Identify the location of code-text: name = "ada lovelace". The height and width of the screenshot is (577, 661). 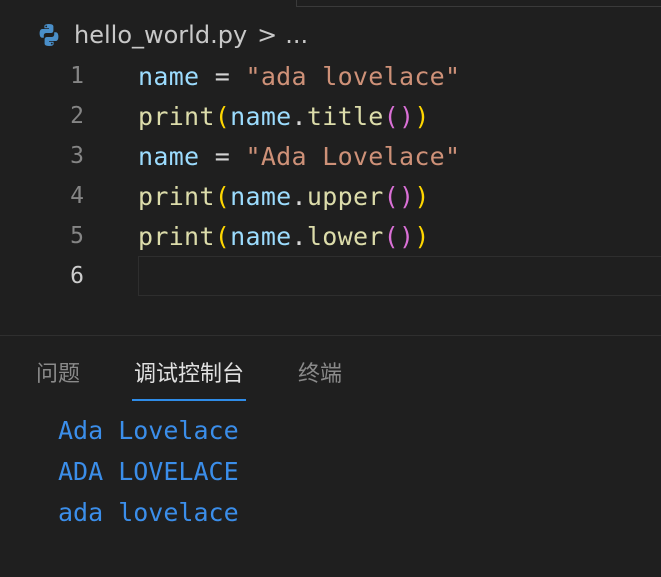
(299, 76).